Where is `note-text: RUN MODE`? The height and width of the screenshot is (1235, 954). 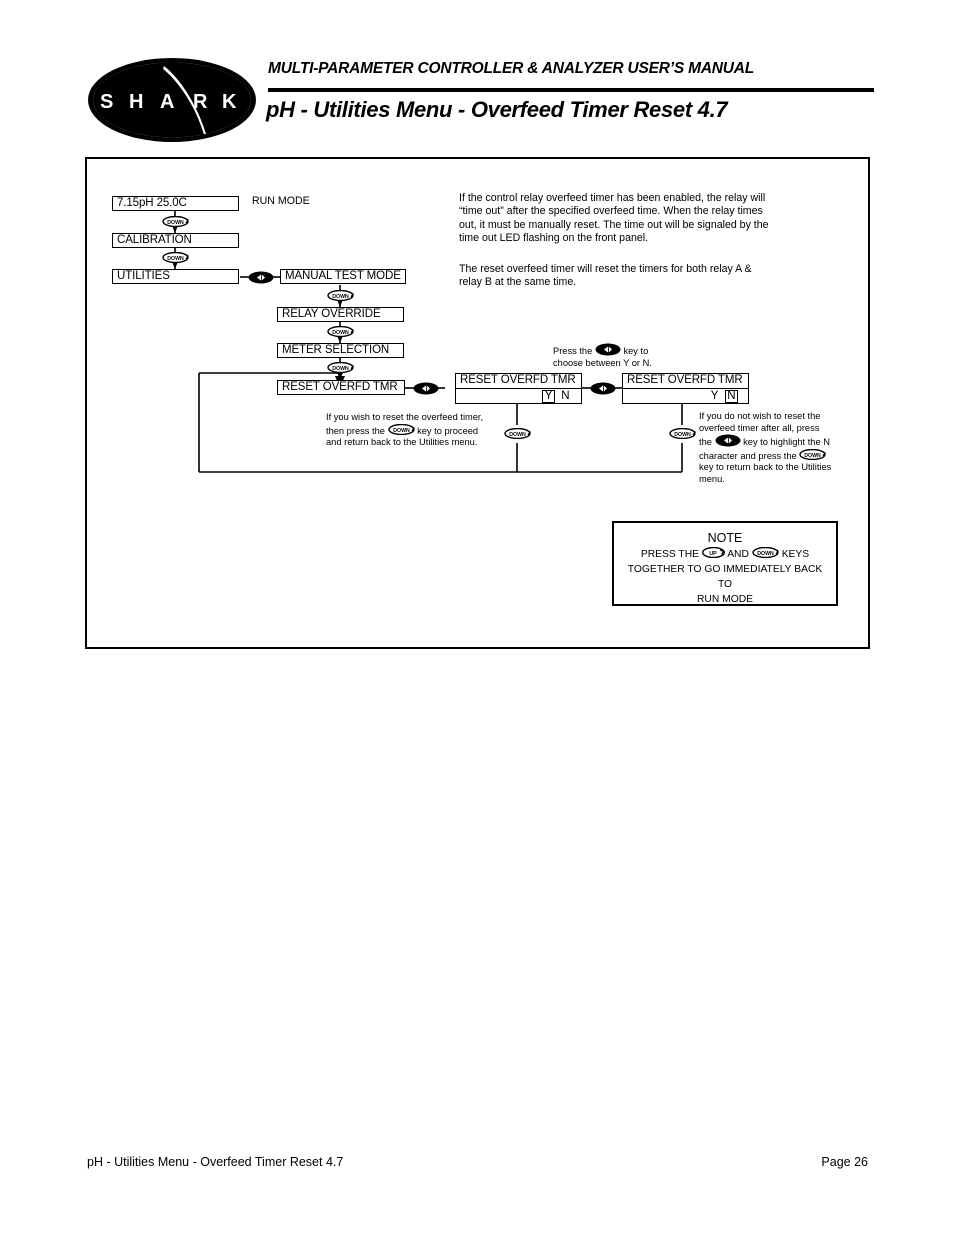
note-text: RUN MODE is located at coordinates (725, 599).